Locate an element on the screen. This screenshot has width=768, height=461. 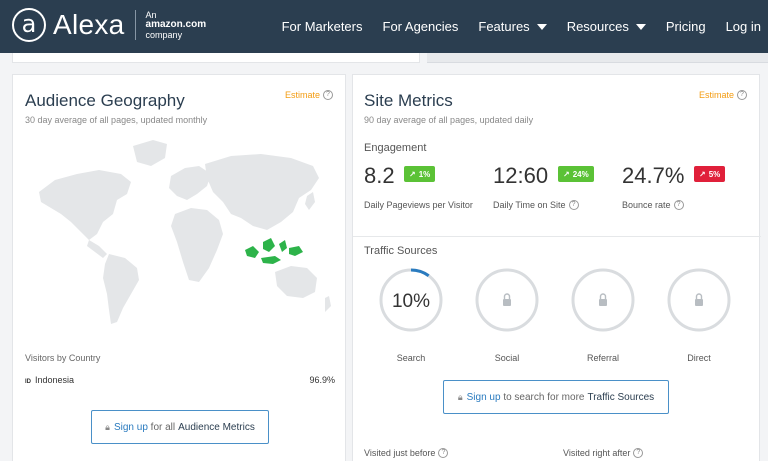
search-traffic-gauge: 10% is located at coordinates (411, 300).